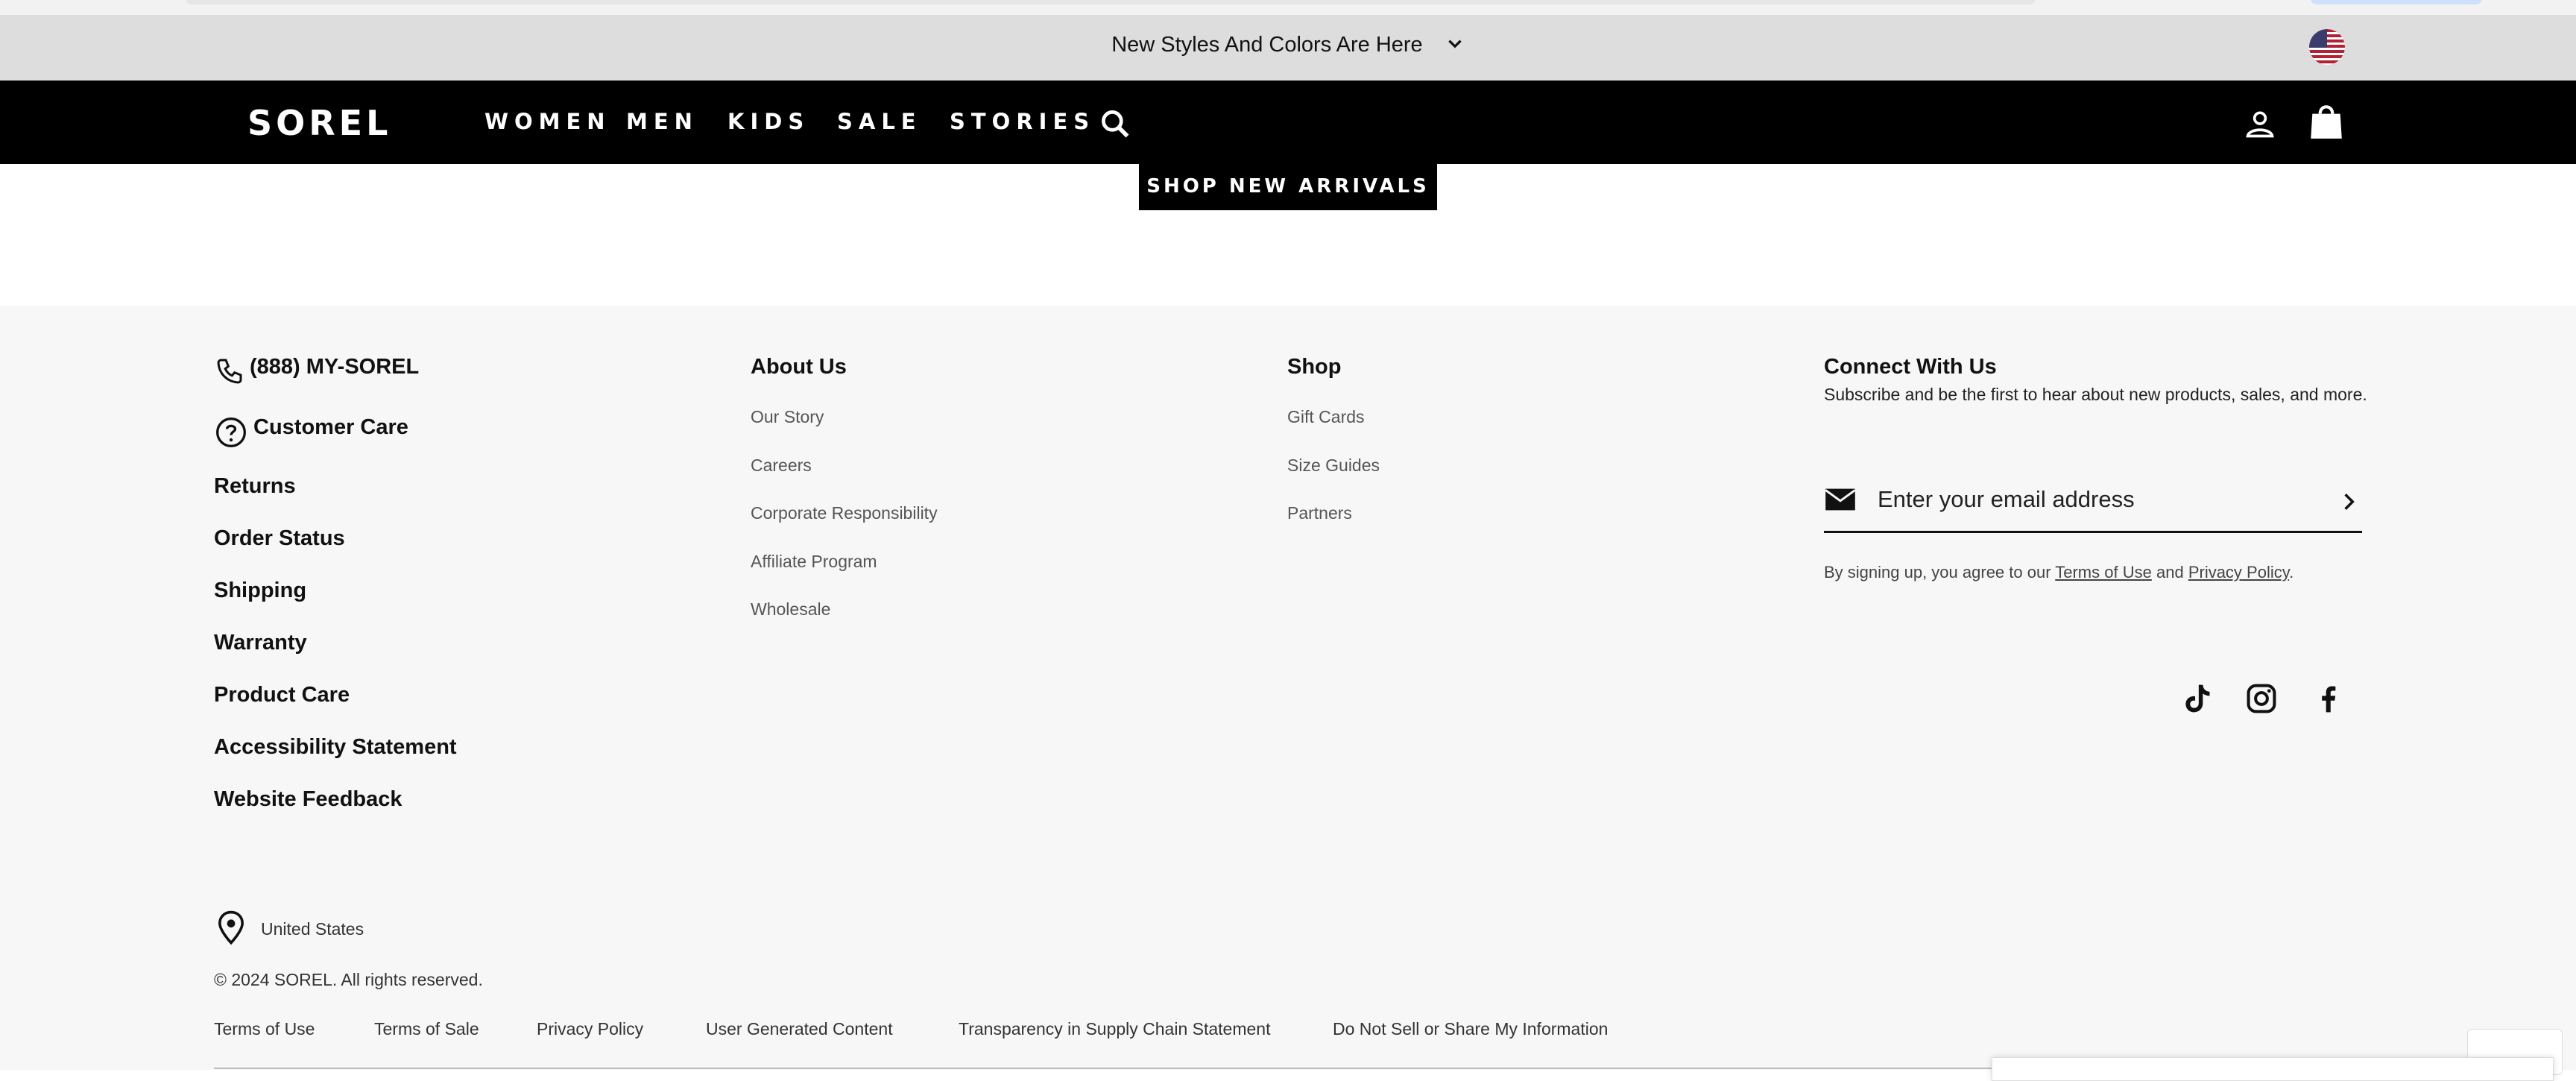 The height and width of the screenshot is (1081, 2576). What do you see at coordinates (1910, 367) in the screenshot?
I see `connect-heading: Connect With Us` at bounding box center [1910, 367].